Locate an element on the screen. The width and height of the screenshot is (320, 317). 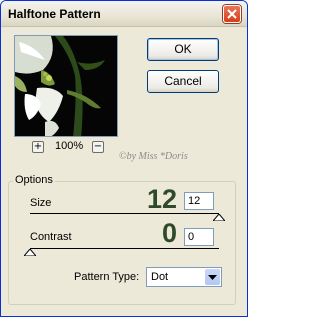
dropdown-arrow-button is located at coordinates (212, 277).